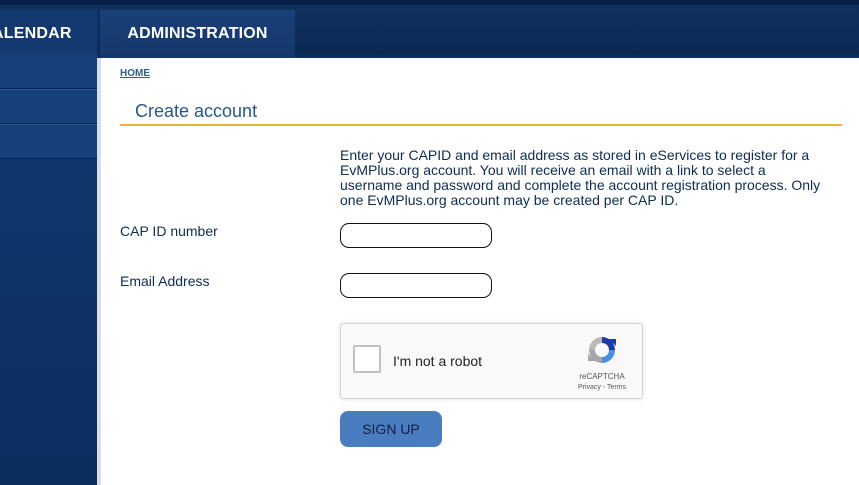 This screenshot has width=859, height=485. Describe the element at coordinates (416, 235) in the screenshot. I see `capid-input` at that location.